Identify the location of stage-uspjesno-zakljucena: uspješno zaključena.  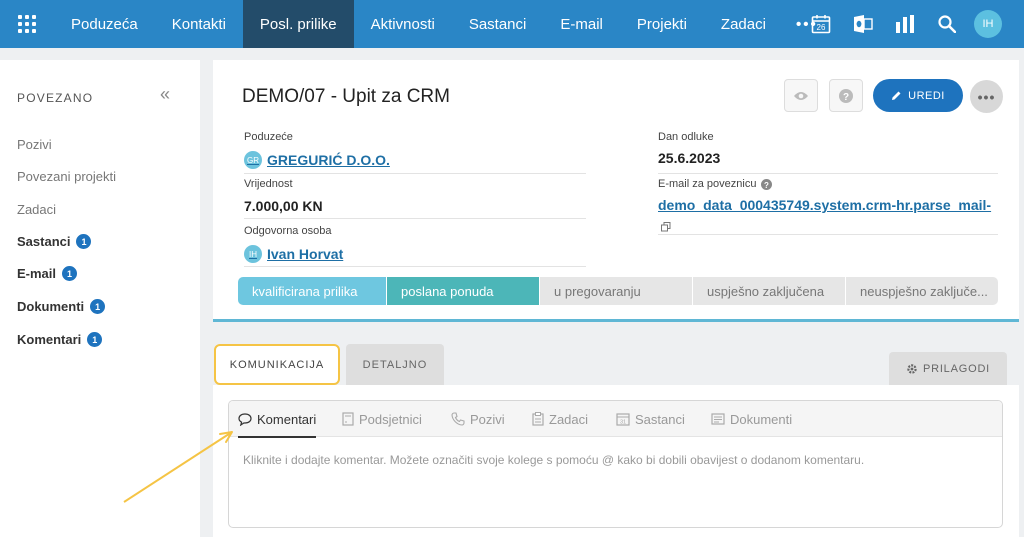
(769, 291).